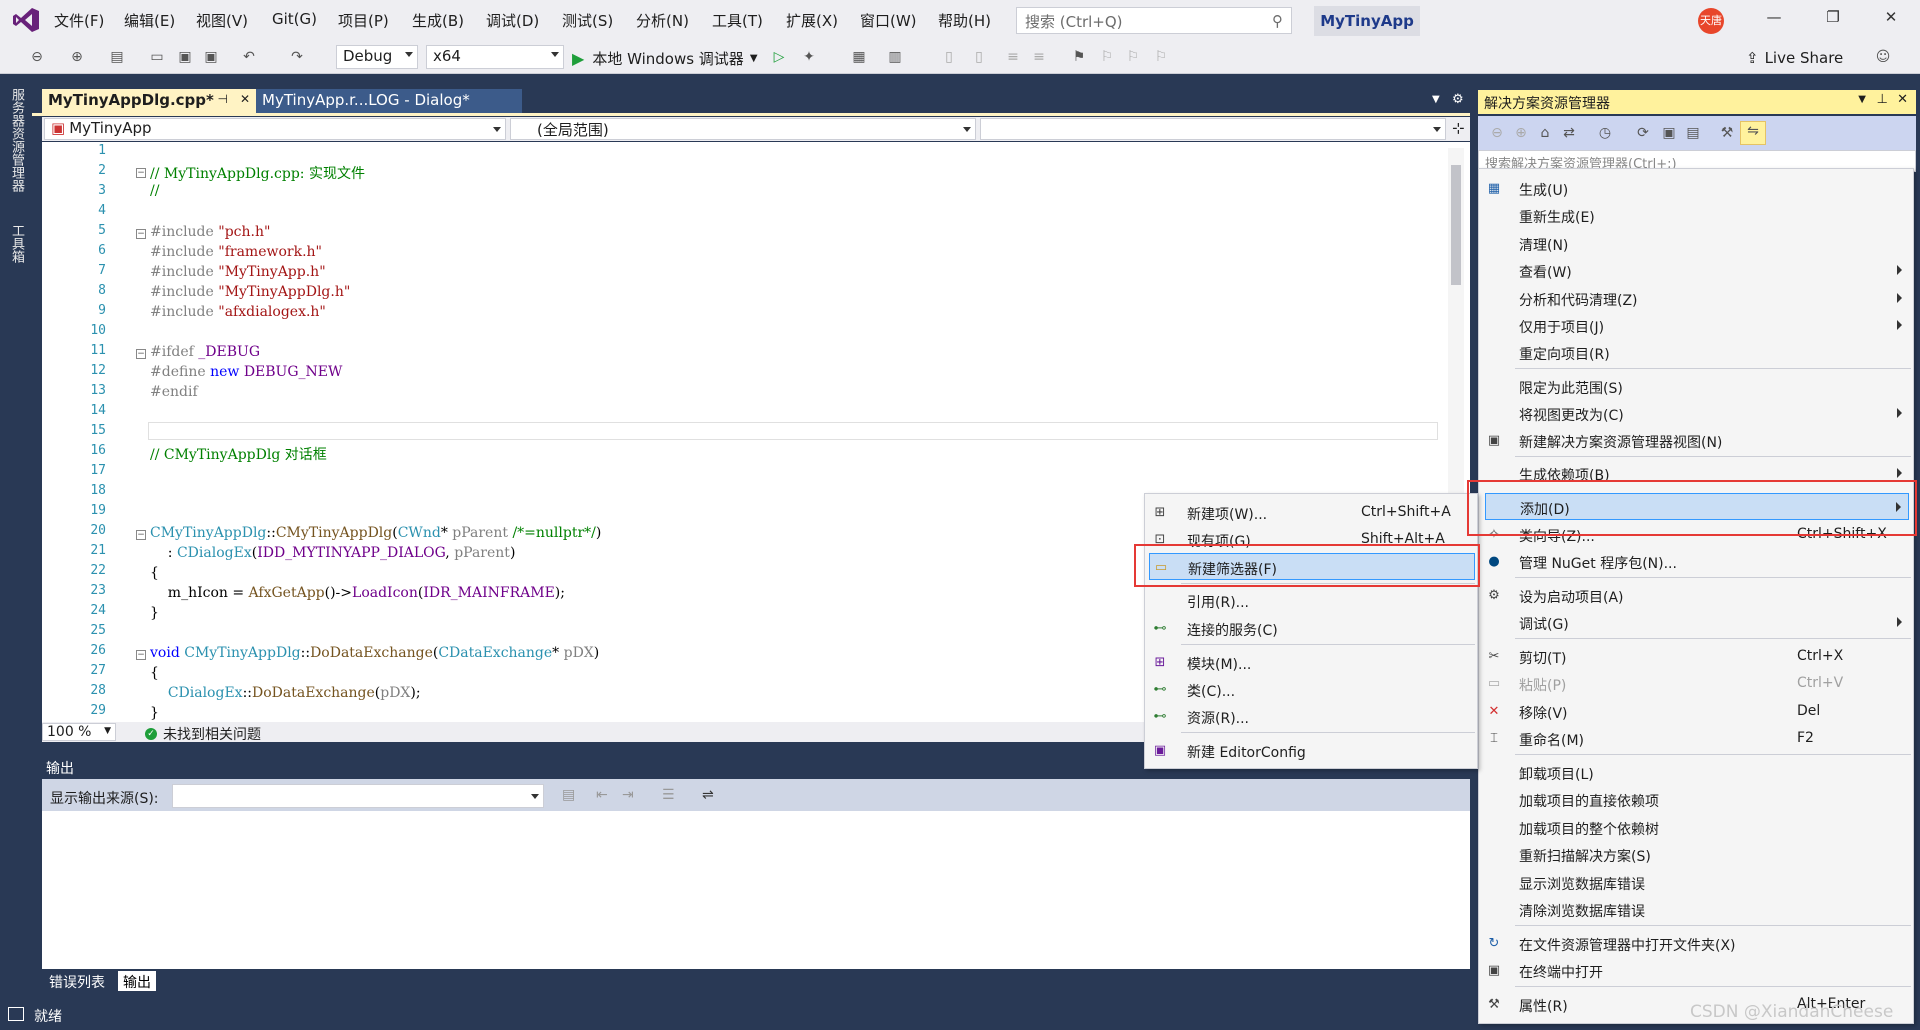 This screenshot has height=1030, width=1920. What do you see at coordinates (1497, 133) in the screenshot?
I see `back-icon: ⊖` at bounding box center [1497, 133].